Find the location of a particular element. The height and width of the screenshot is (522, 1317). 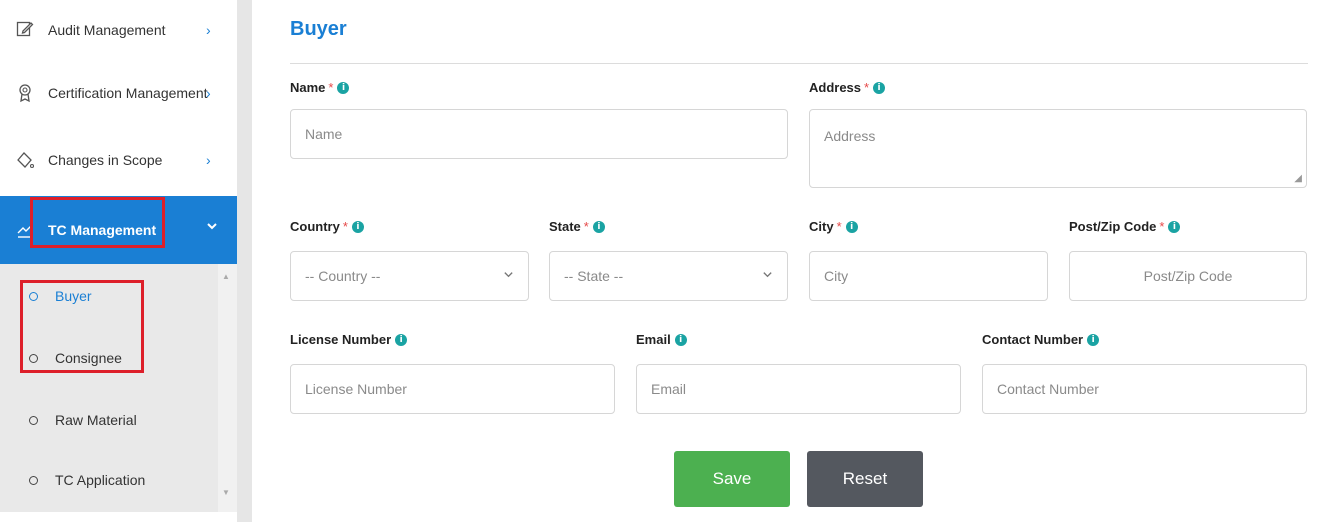

submenu-item-label: Buyer is located at coordinates (73, 296).